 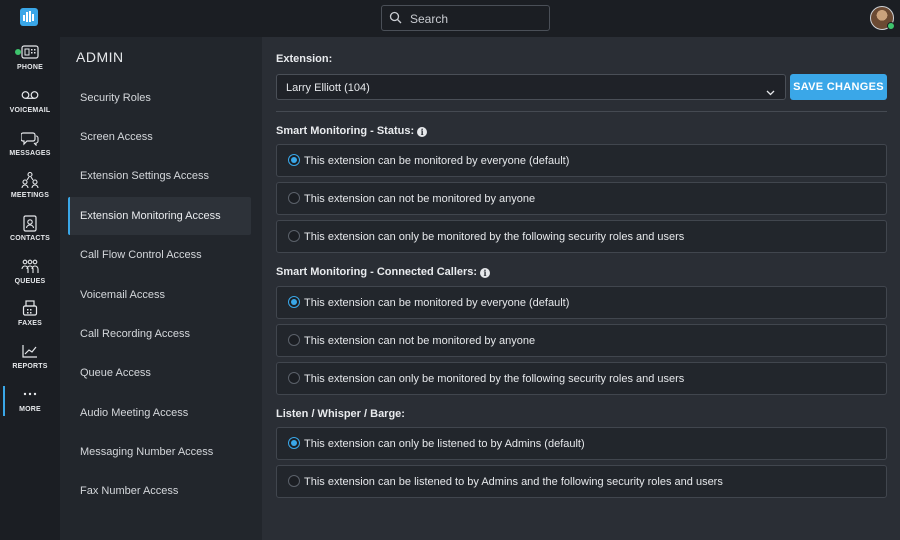 What do you see at coordinates (159, 98) in the screenshot?
I see `sidebar-item-security-roles: Security Roles` at bounding box center [159, 98].